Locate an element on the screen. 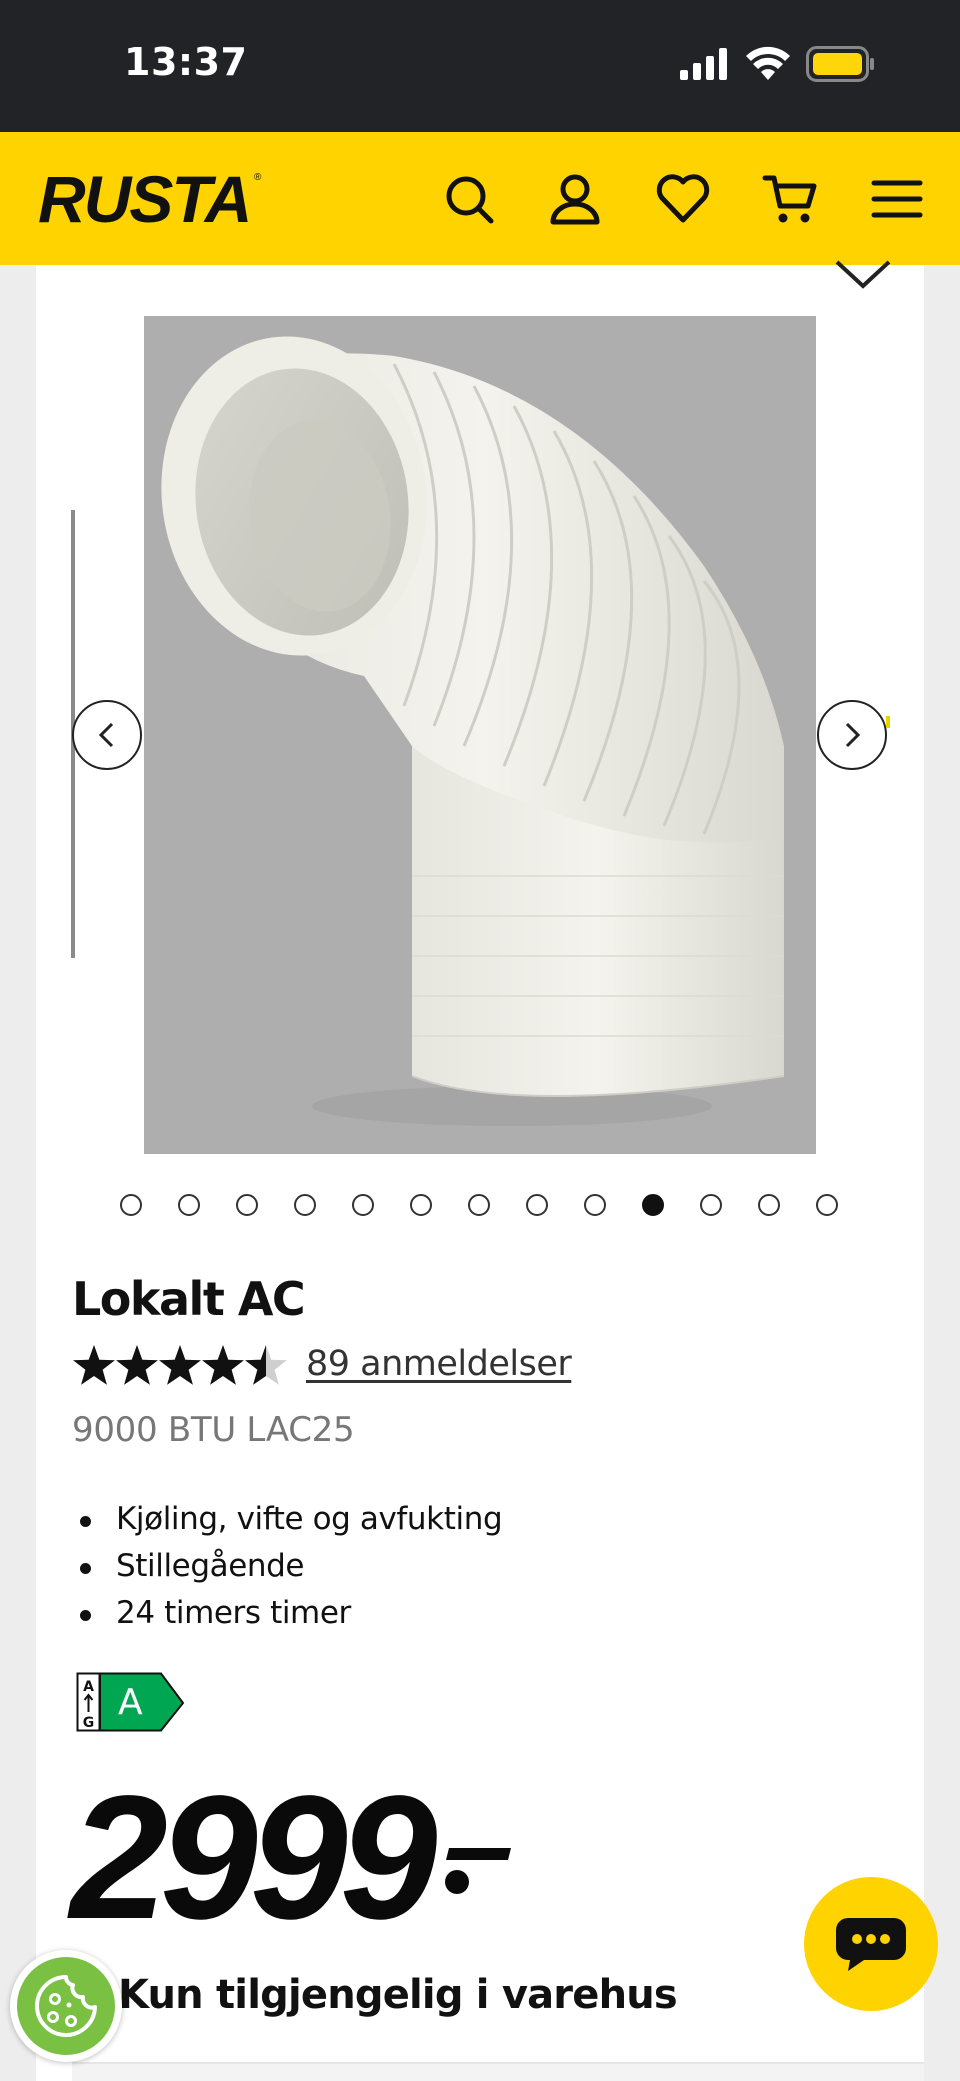  status-bar: 13:37 is located at coordinates (480, 66).